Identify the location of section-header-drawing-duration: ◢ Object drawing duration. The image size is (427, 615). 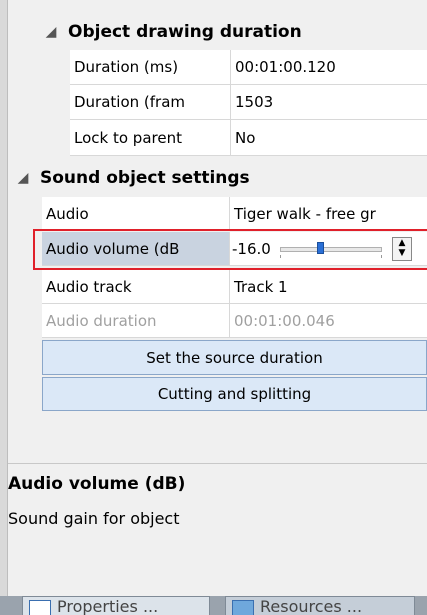
(234, 32).